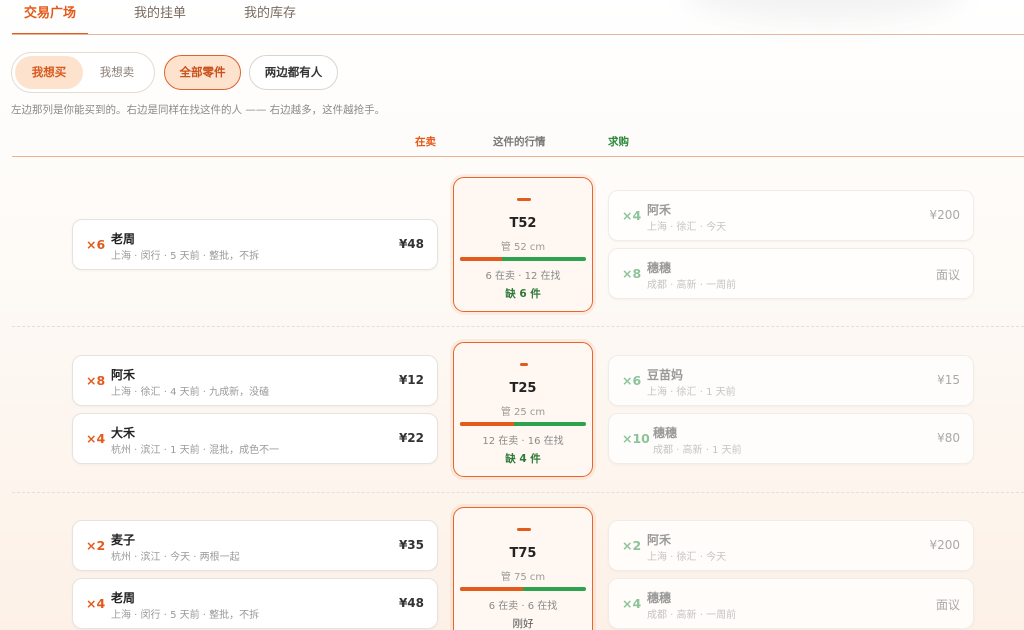 This screenshot has width=1024, height=630. I want to click on buyer-qty: ×8, so click(632, 273).